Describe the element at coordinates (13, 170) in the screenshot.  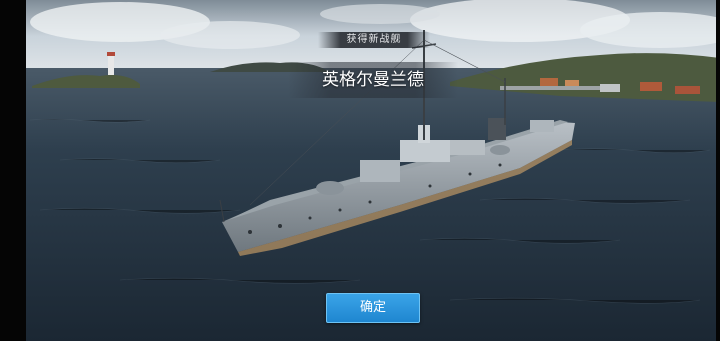
I see `left-edge-bar` at that location.